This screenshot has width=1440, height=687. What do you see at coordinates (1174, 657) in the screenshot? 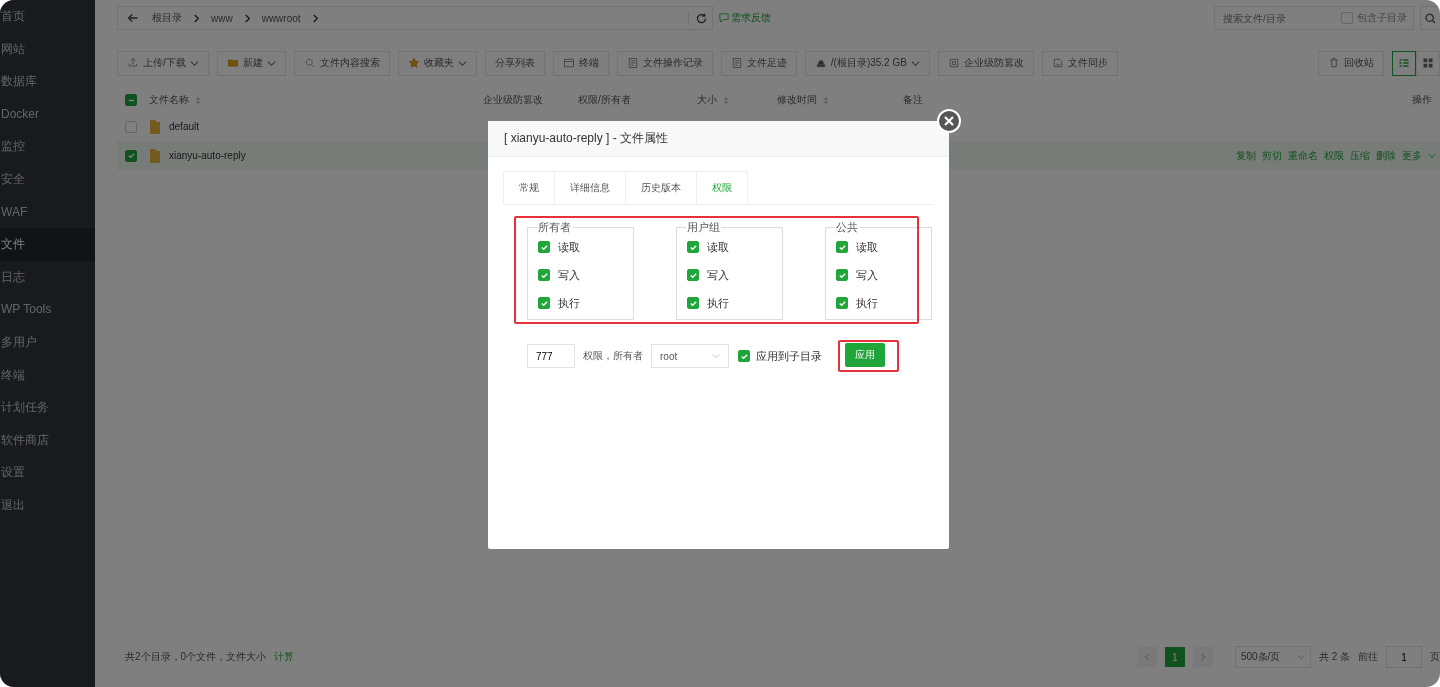
I see `page-button: 1` at bounding box center [1174, 657].